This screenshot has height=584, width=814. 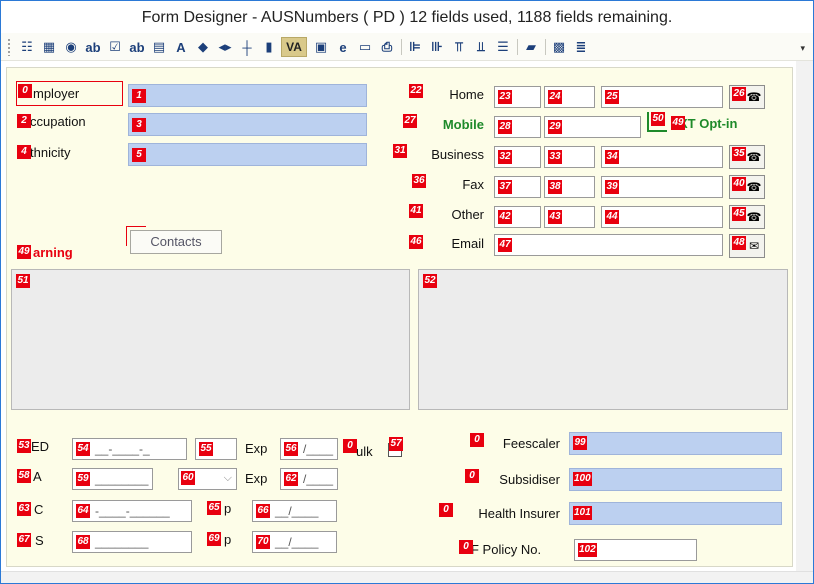 I want to click on other-extension-field: 44, so click(x=662, y=217).